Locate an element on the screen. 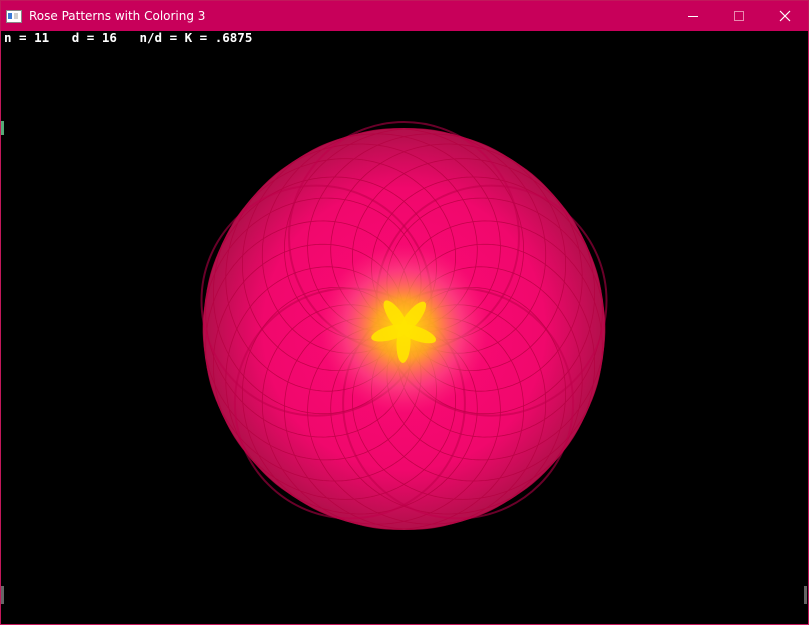 The image size is (809, 625). window-controls is located at coordinates (739, 16).